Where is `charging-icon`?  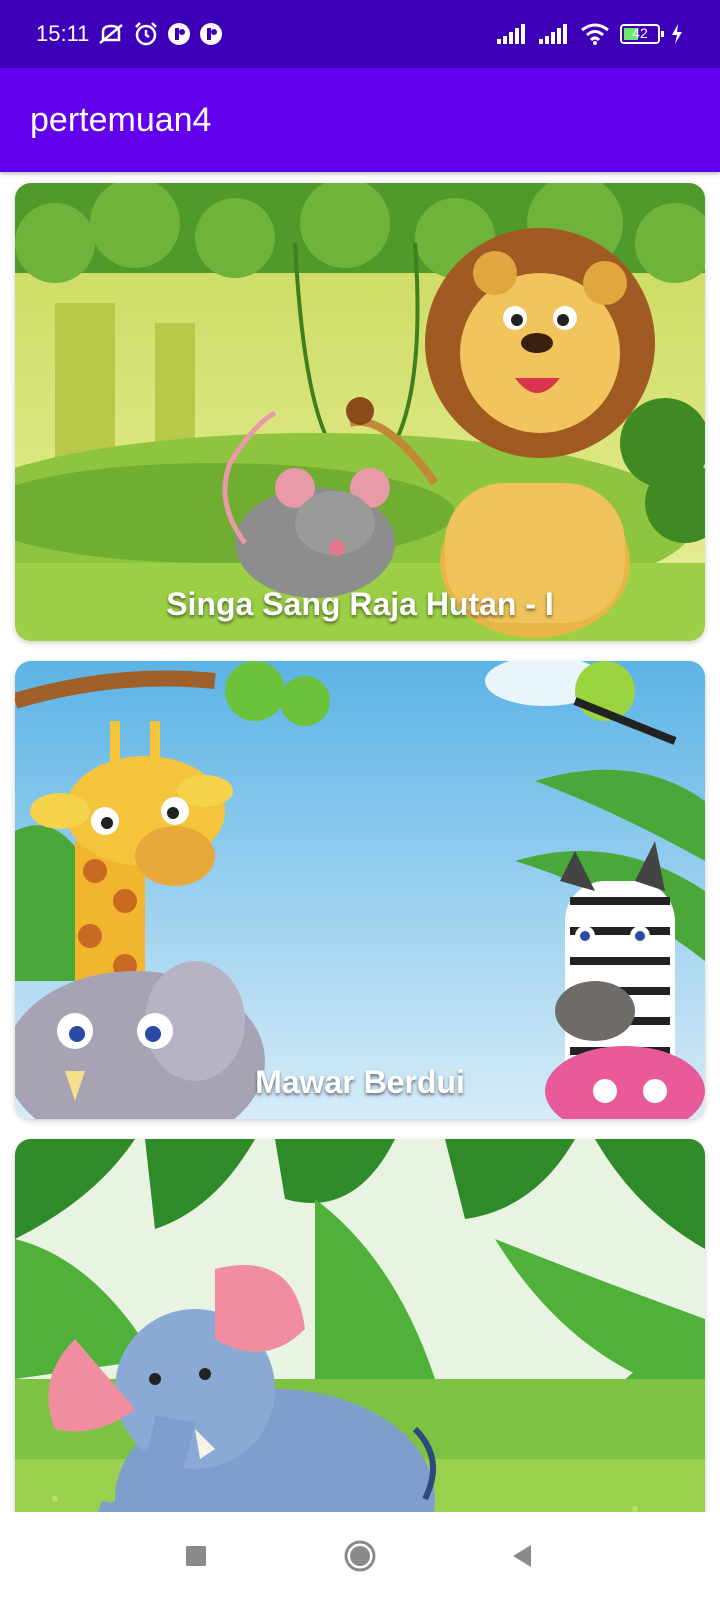 charging-icon is located at coordinates (677, 34).